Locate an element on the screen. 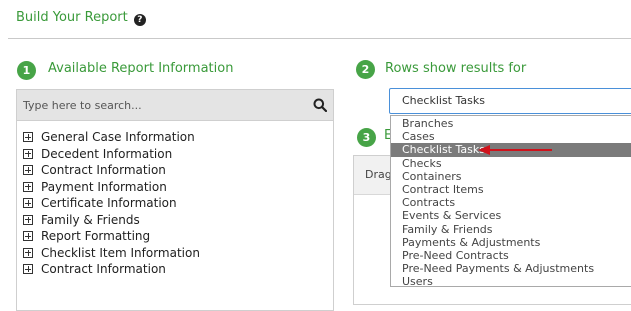  tree-item-label: General Case Information is located at coordinates (118, 137).